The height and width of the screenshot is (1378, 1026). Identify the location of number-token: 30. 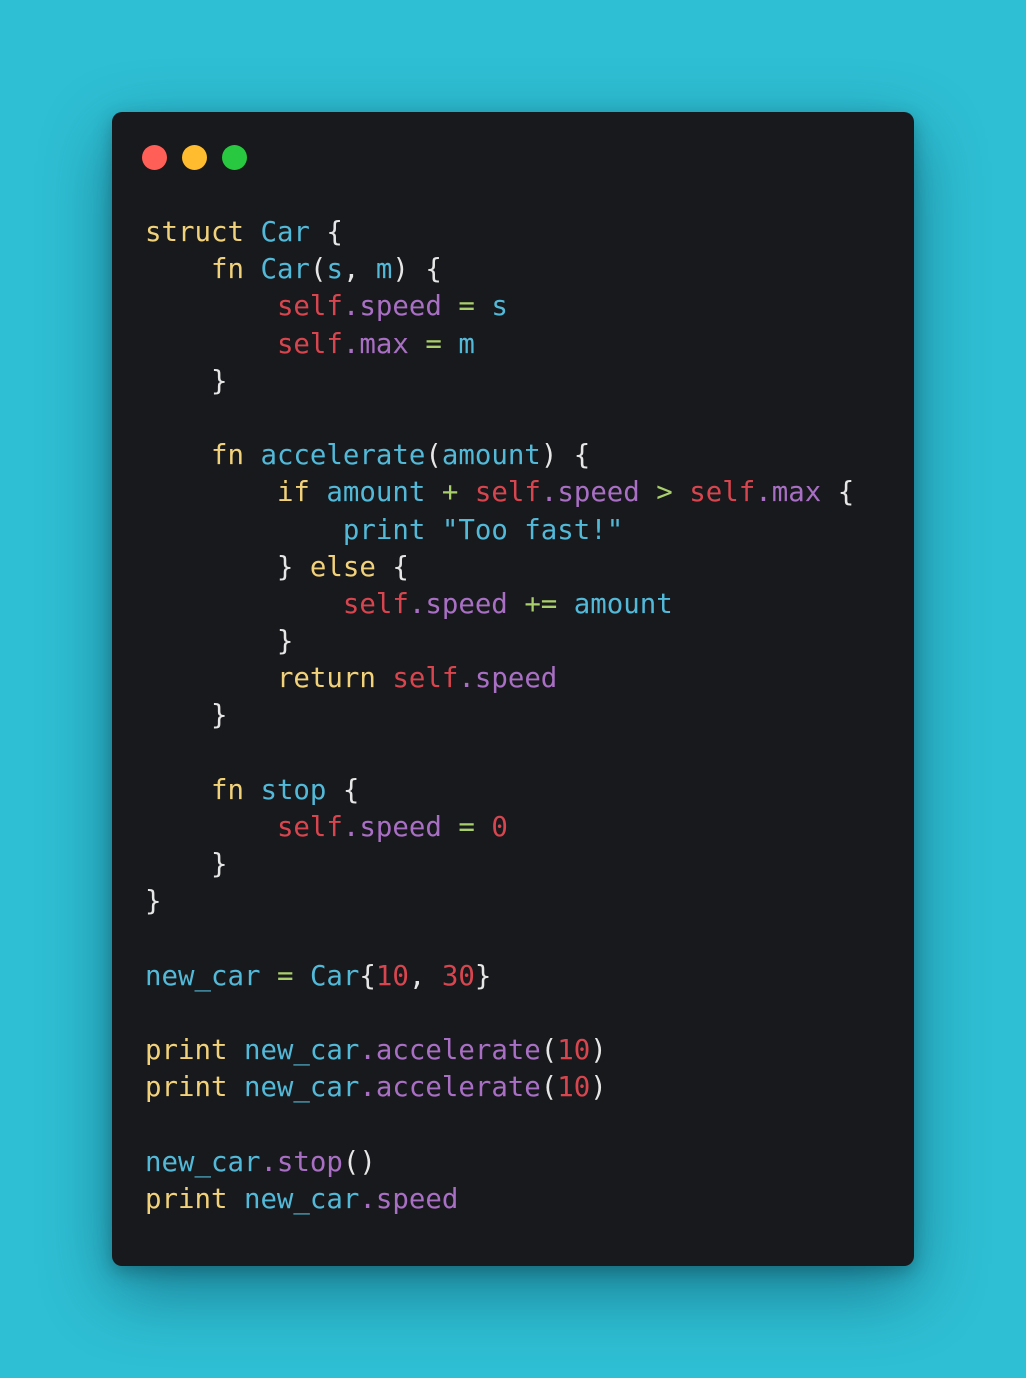
(458, 976).